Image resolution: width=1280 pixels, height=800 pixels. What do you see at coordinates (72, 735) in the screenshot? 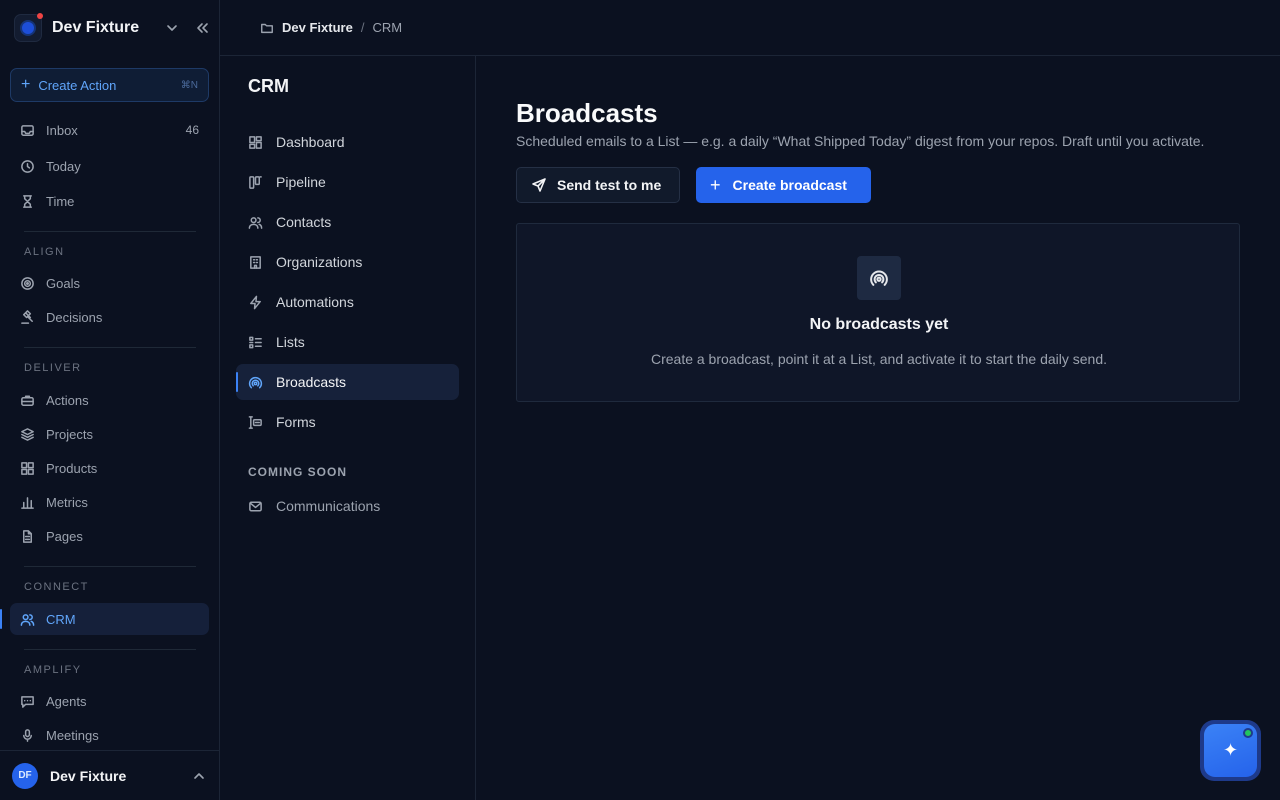
I see `sidebar-item-label: Meetings` at bounding box center [72, 735].